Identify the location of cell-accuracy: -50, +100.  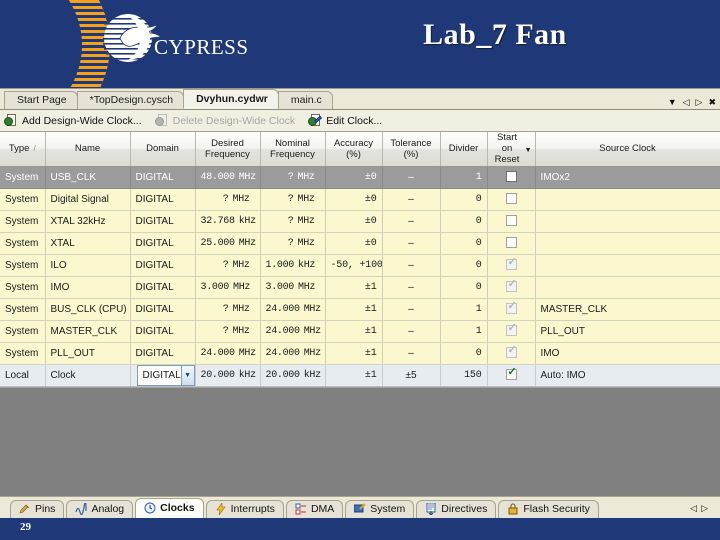
(354, 265).